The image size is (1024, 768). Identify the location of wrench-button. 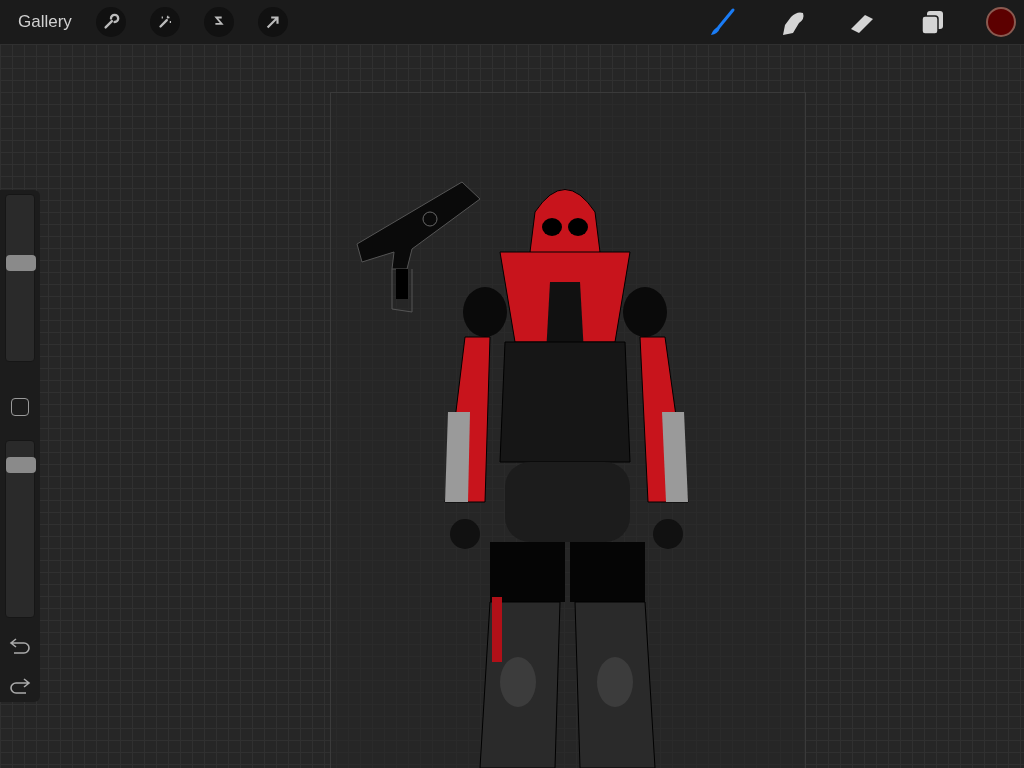
(110, 22).